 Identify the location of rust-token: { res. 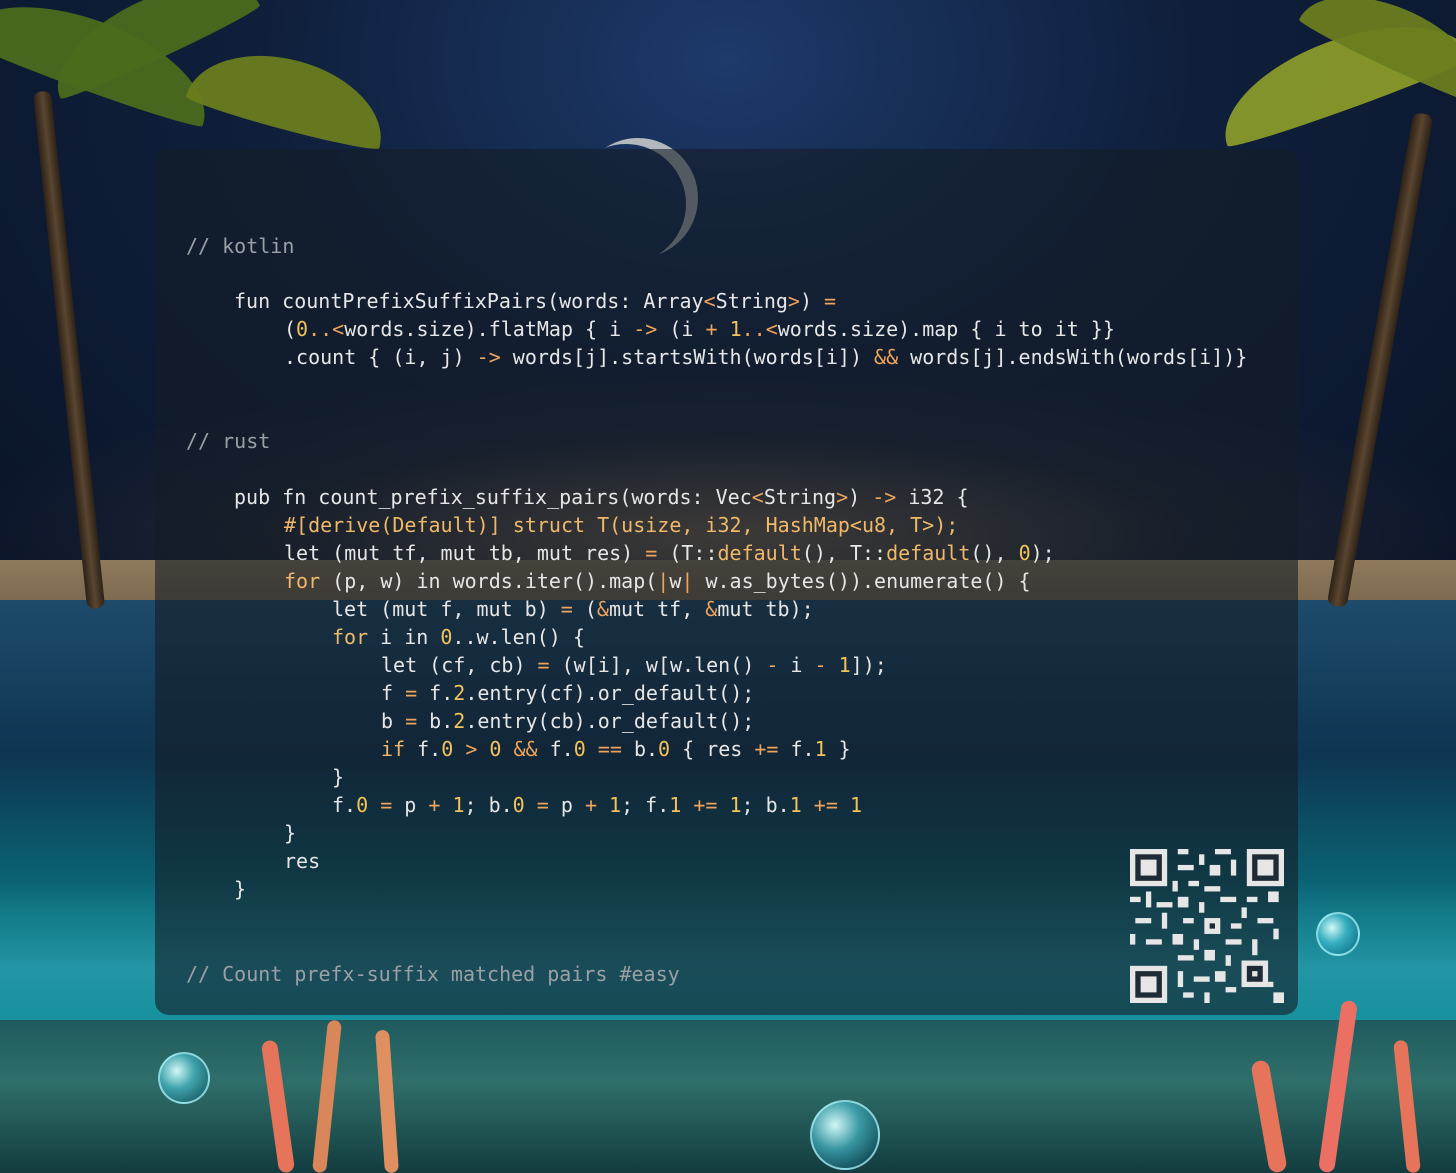
(712, 749).